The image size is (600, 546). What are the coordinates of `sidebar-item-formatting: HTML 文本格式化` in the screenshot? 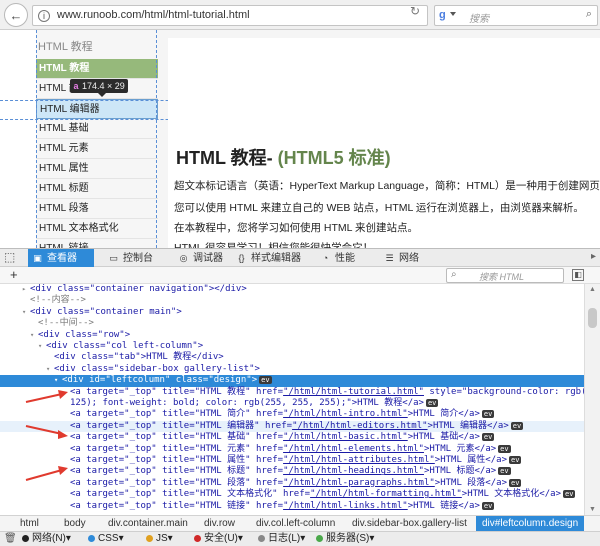 It's located at (97, 229).